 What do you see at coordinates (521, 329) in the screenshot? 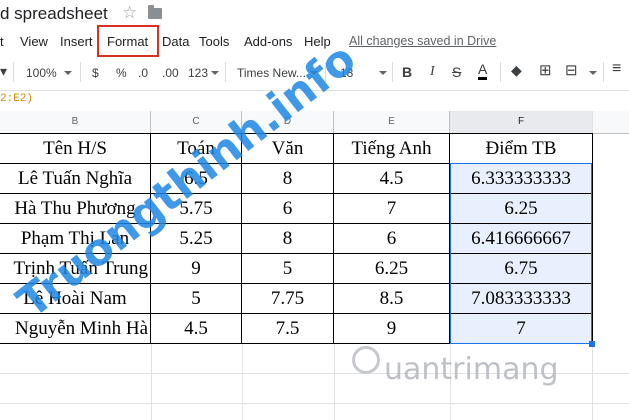
I see `table-cell-selected: 7` at bounding box center [521, 329].